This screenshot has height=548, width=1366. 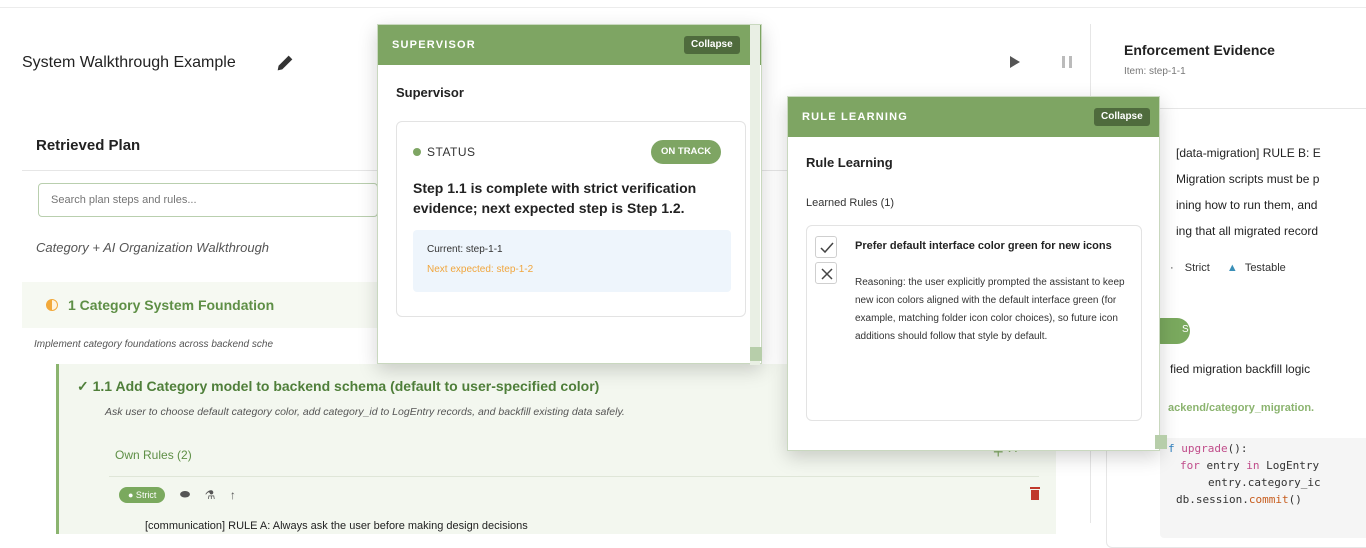 I want to click on reject-button, so click(x=826, y=273).